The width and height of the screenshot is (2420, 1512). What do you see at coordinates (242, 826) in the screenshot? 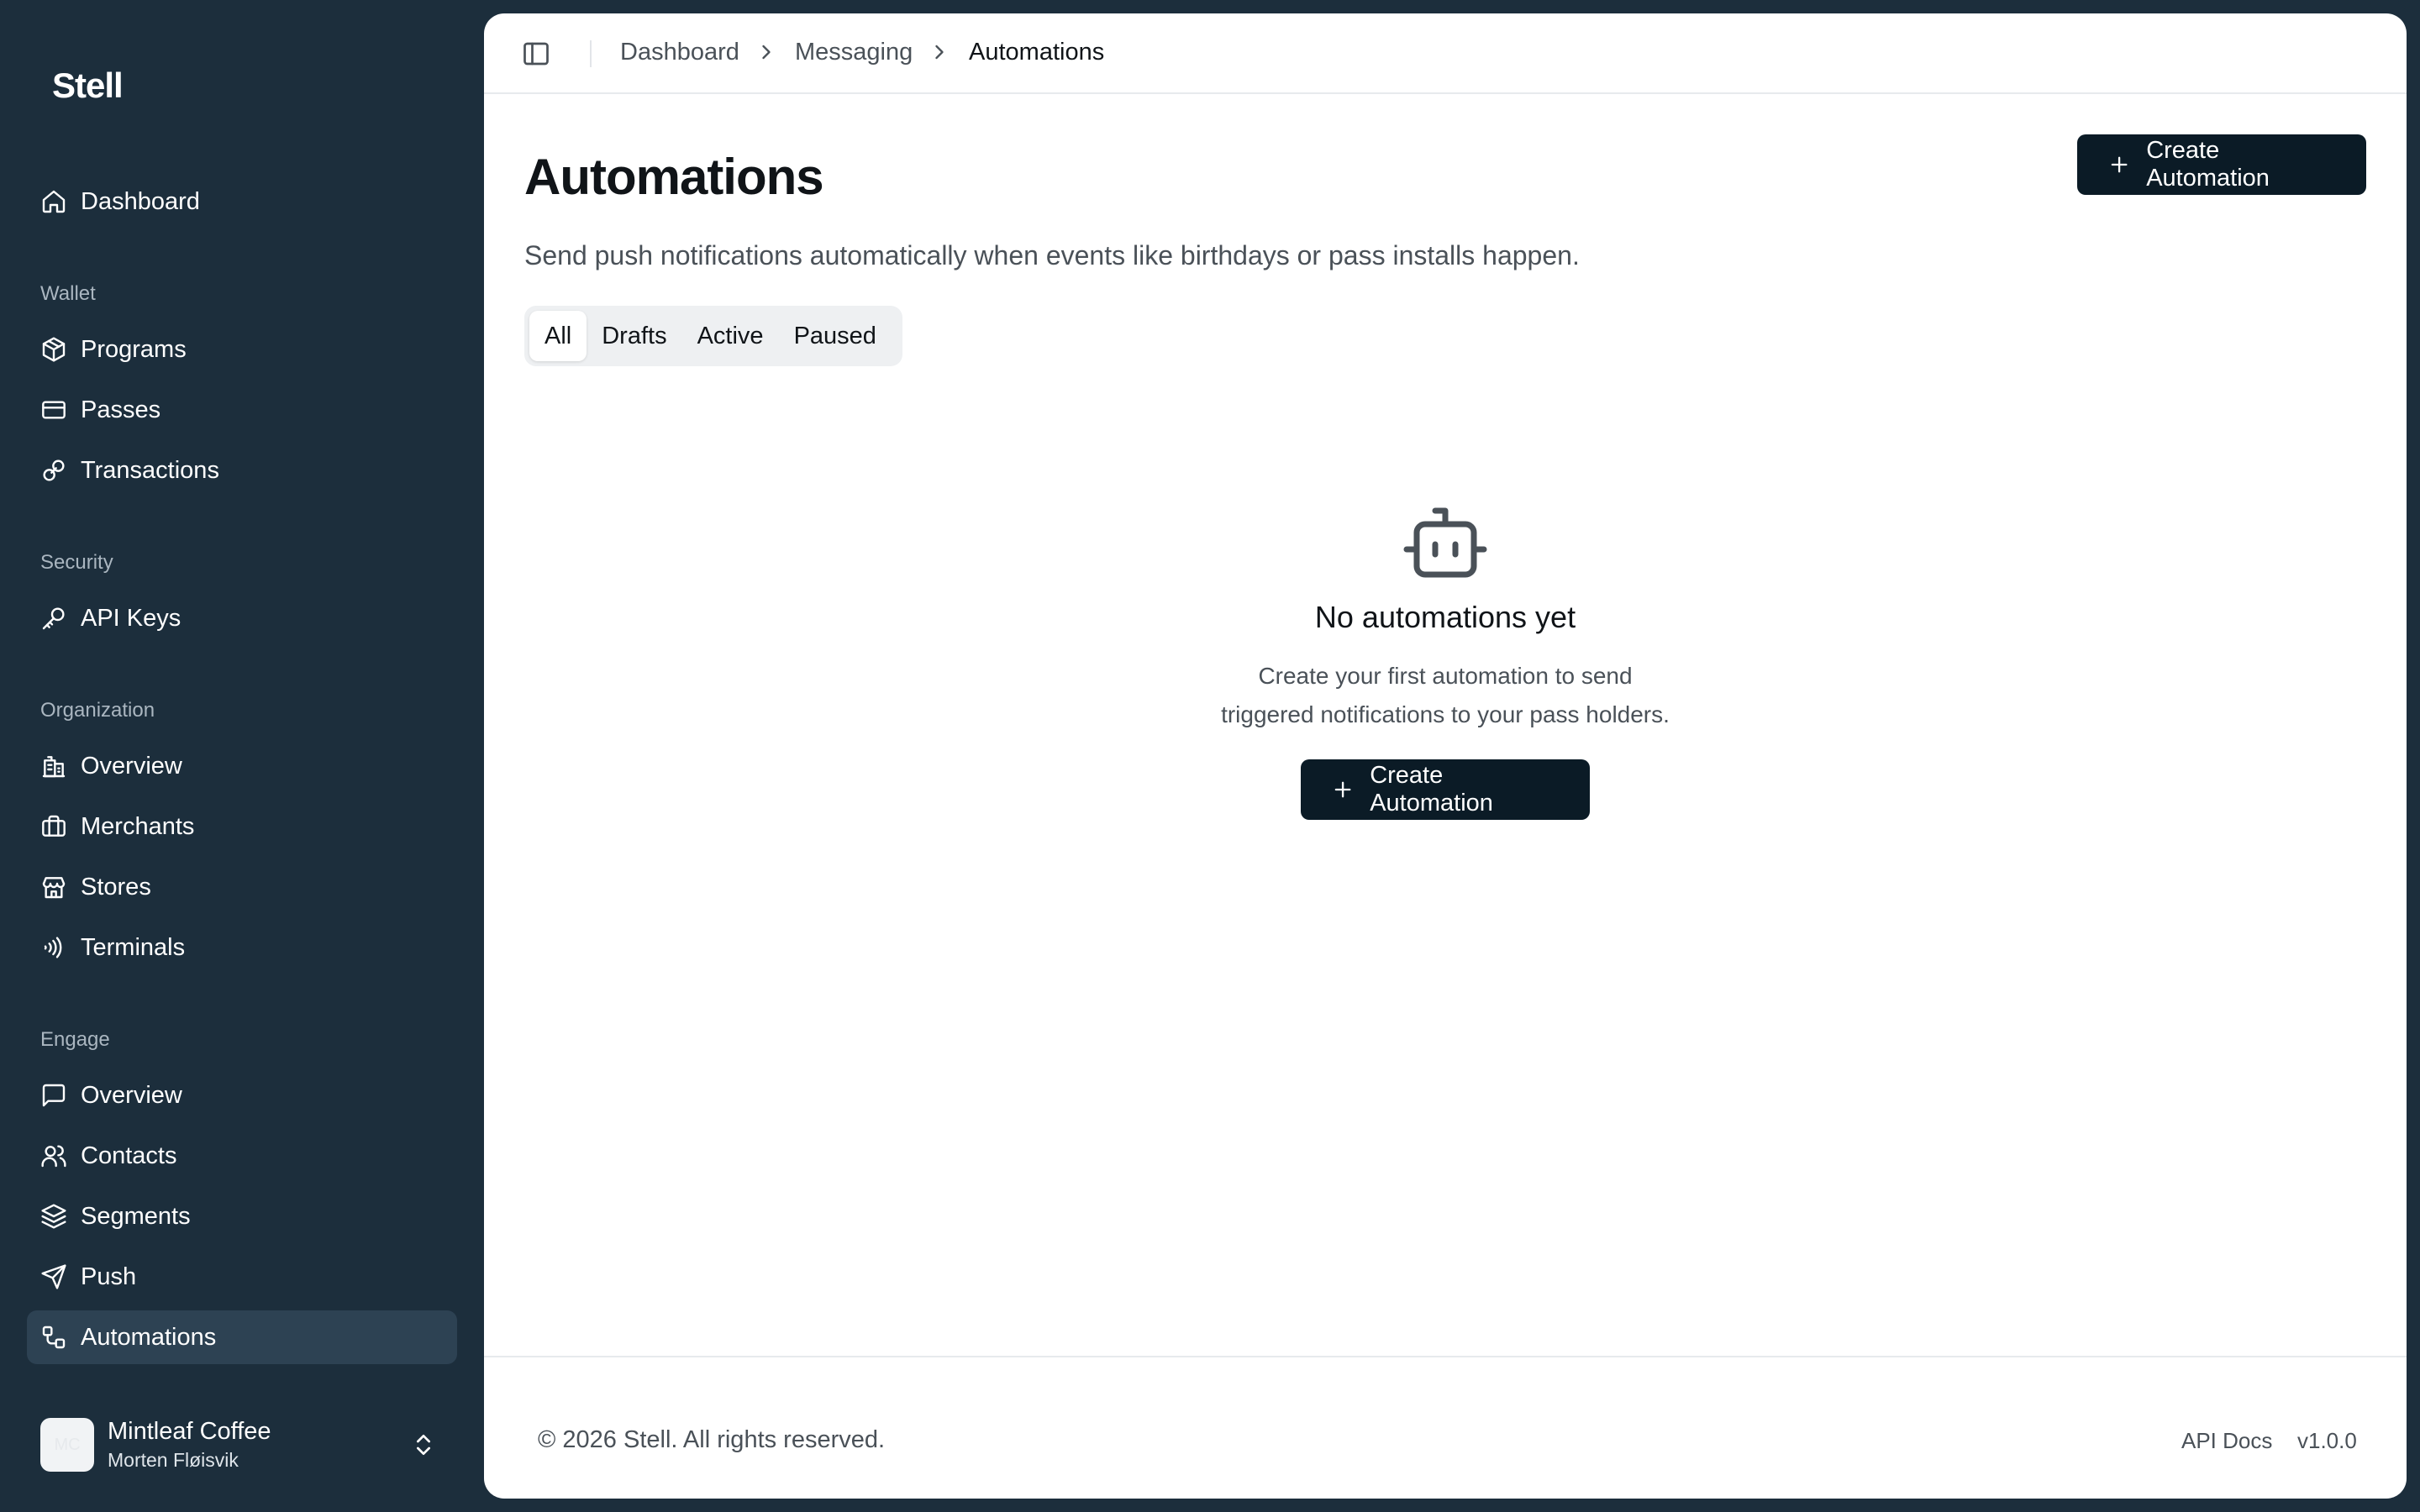
I see `sidebar-item-merchants: Merchants` at bounding box center [242, 826].